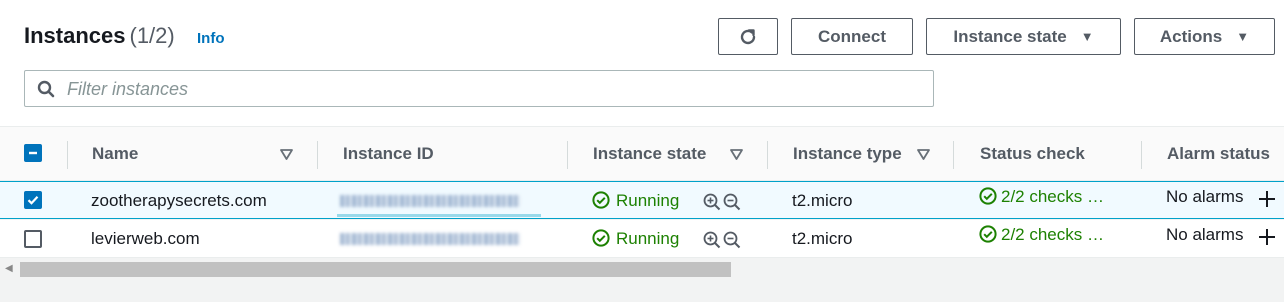 Image resolution: width=1284 pixels, height=302 pixels. I want to click on horizontal-scroll-thumb, so click(375, 269).